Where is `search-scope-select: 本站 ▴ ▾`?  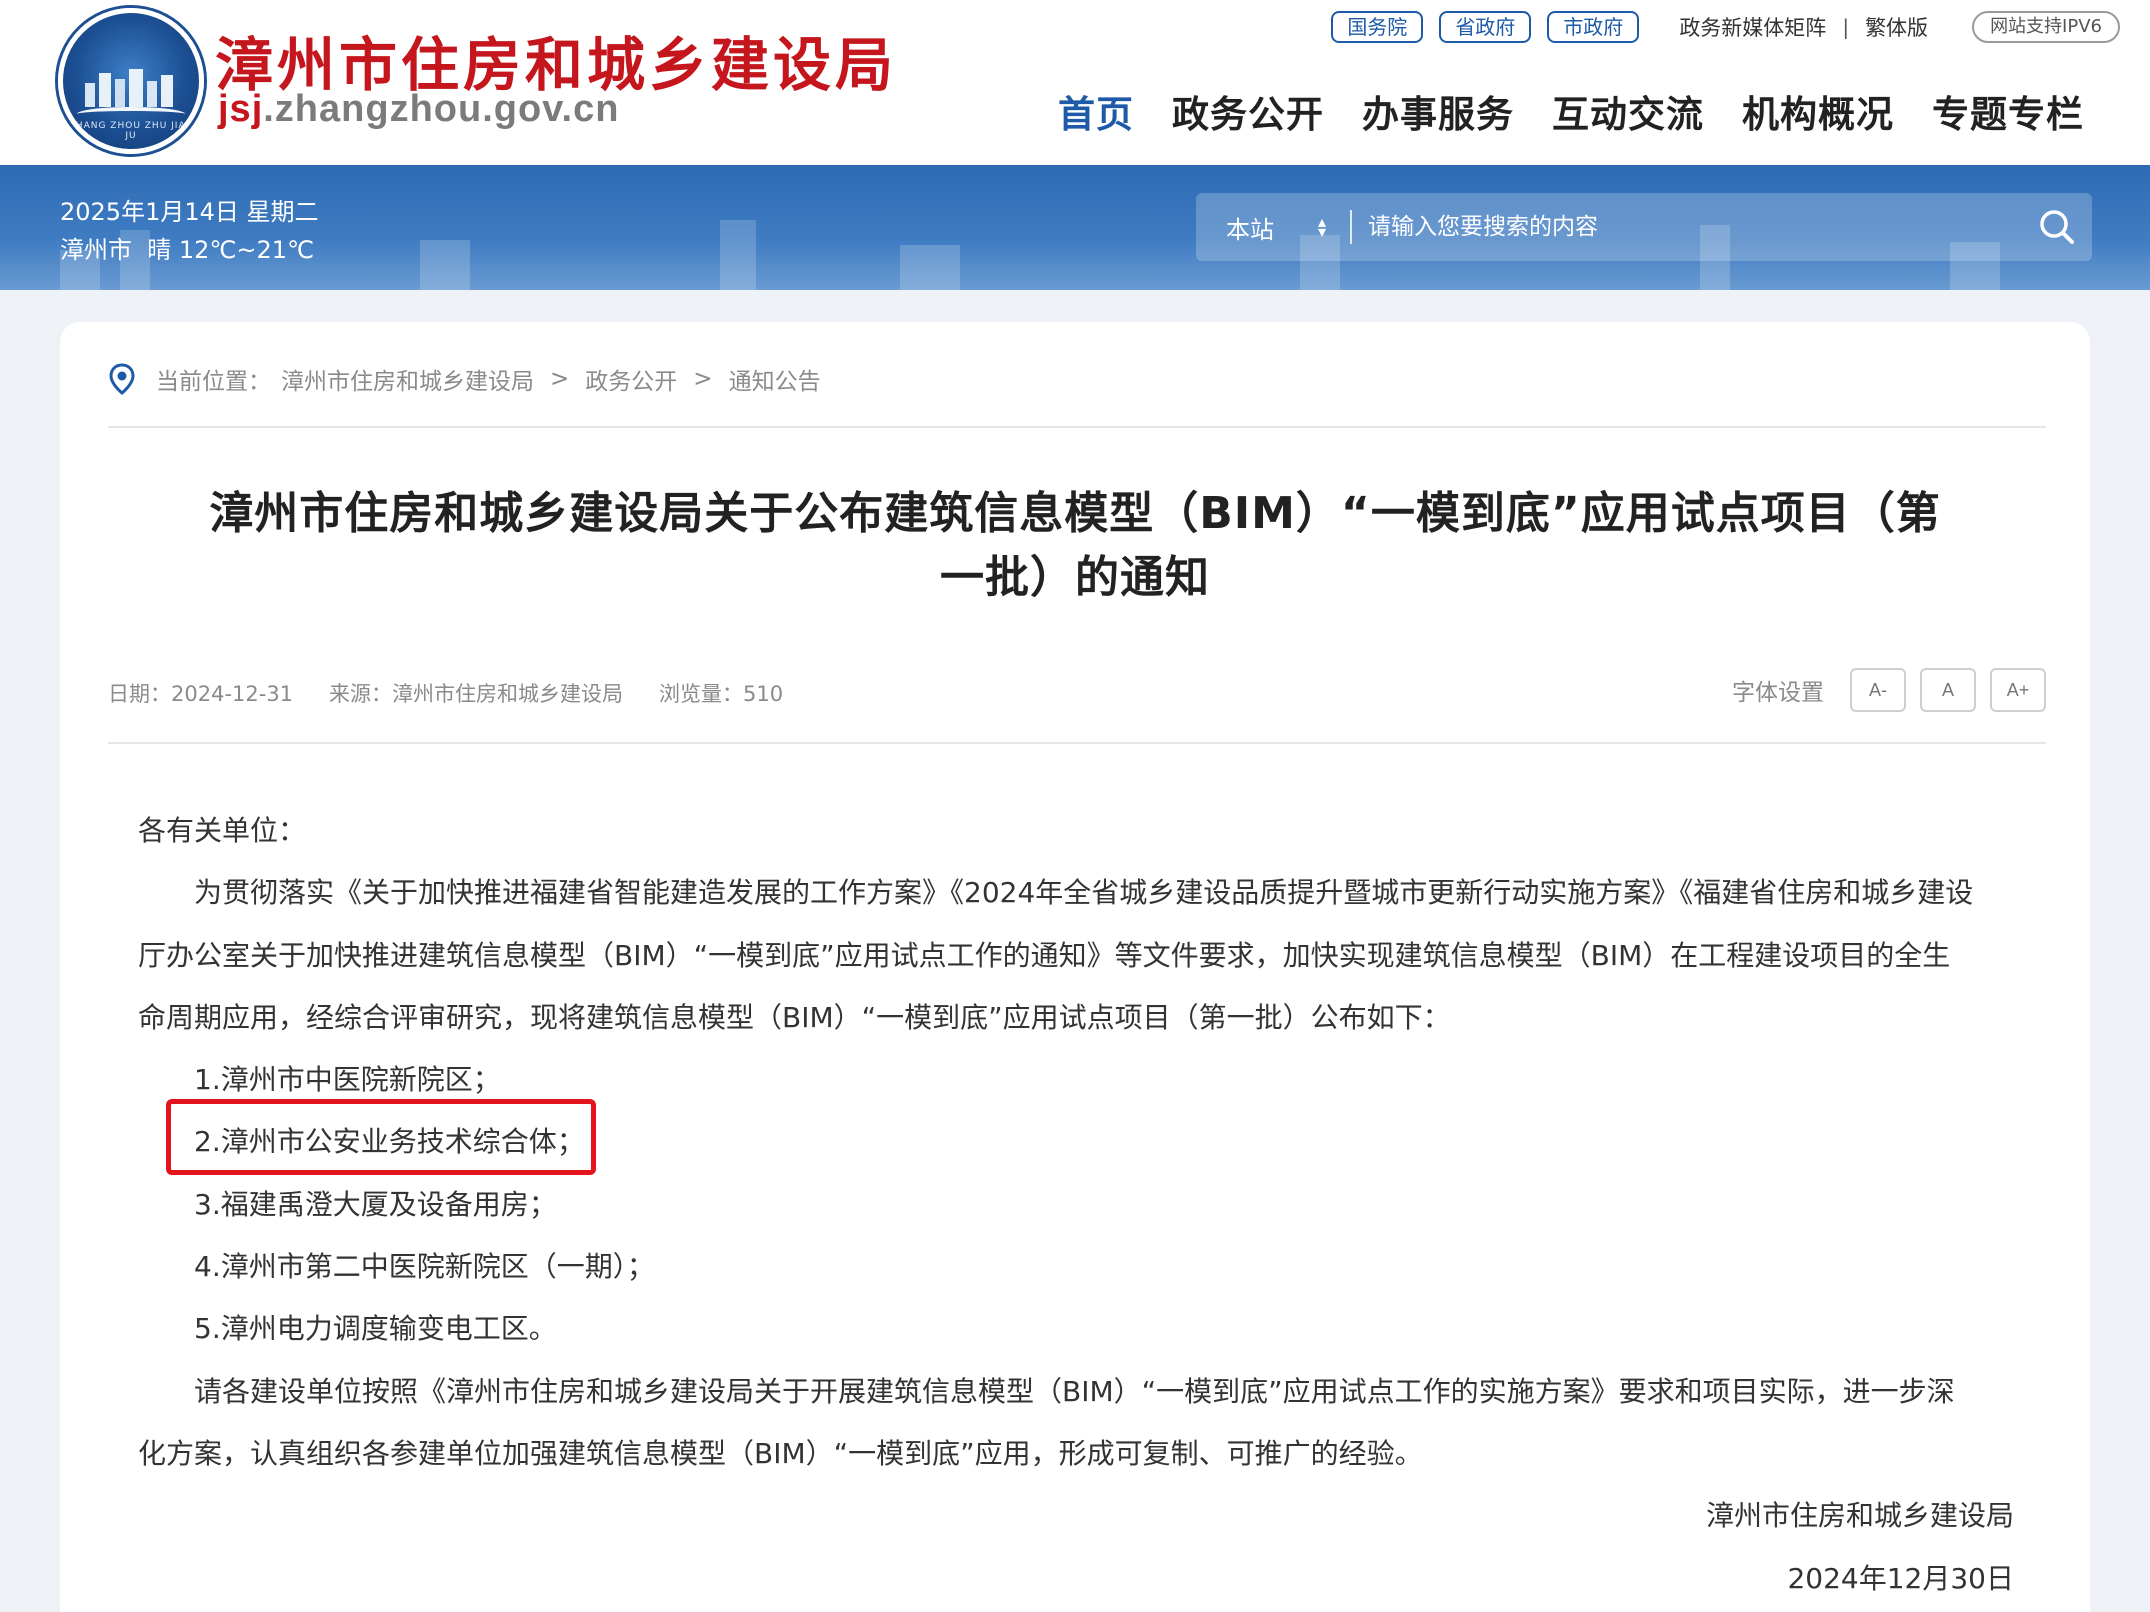
search-scope-select: 本站 ▴ ▾ is located at coordinates (1274, 227).